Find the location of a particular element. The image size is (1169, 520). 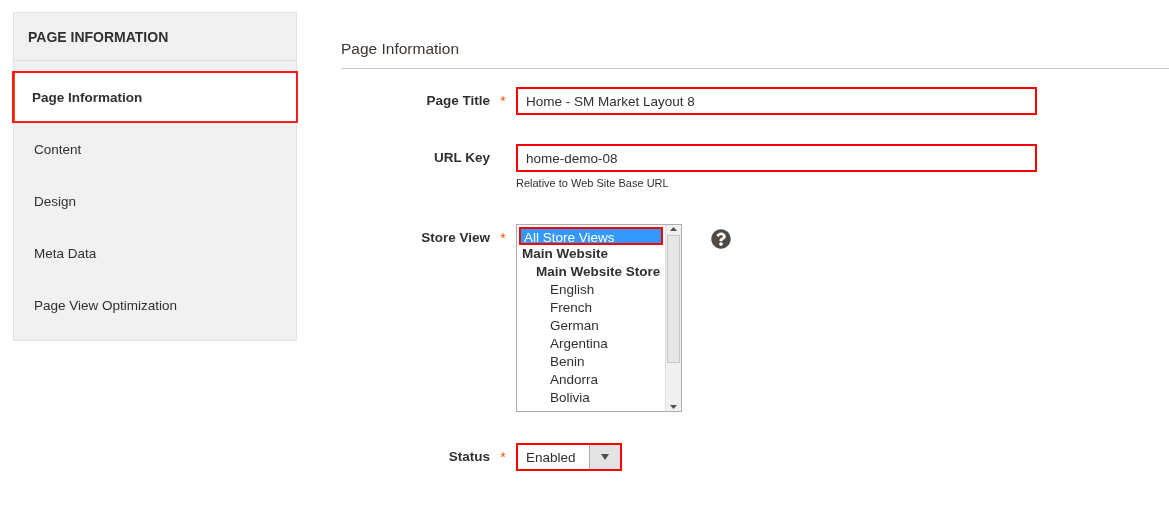

sidebar-item: Design is located at coordinates (155, 201).